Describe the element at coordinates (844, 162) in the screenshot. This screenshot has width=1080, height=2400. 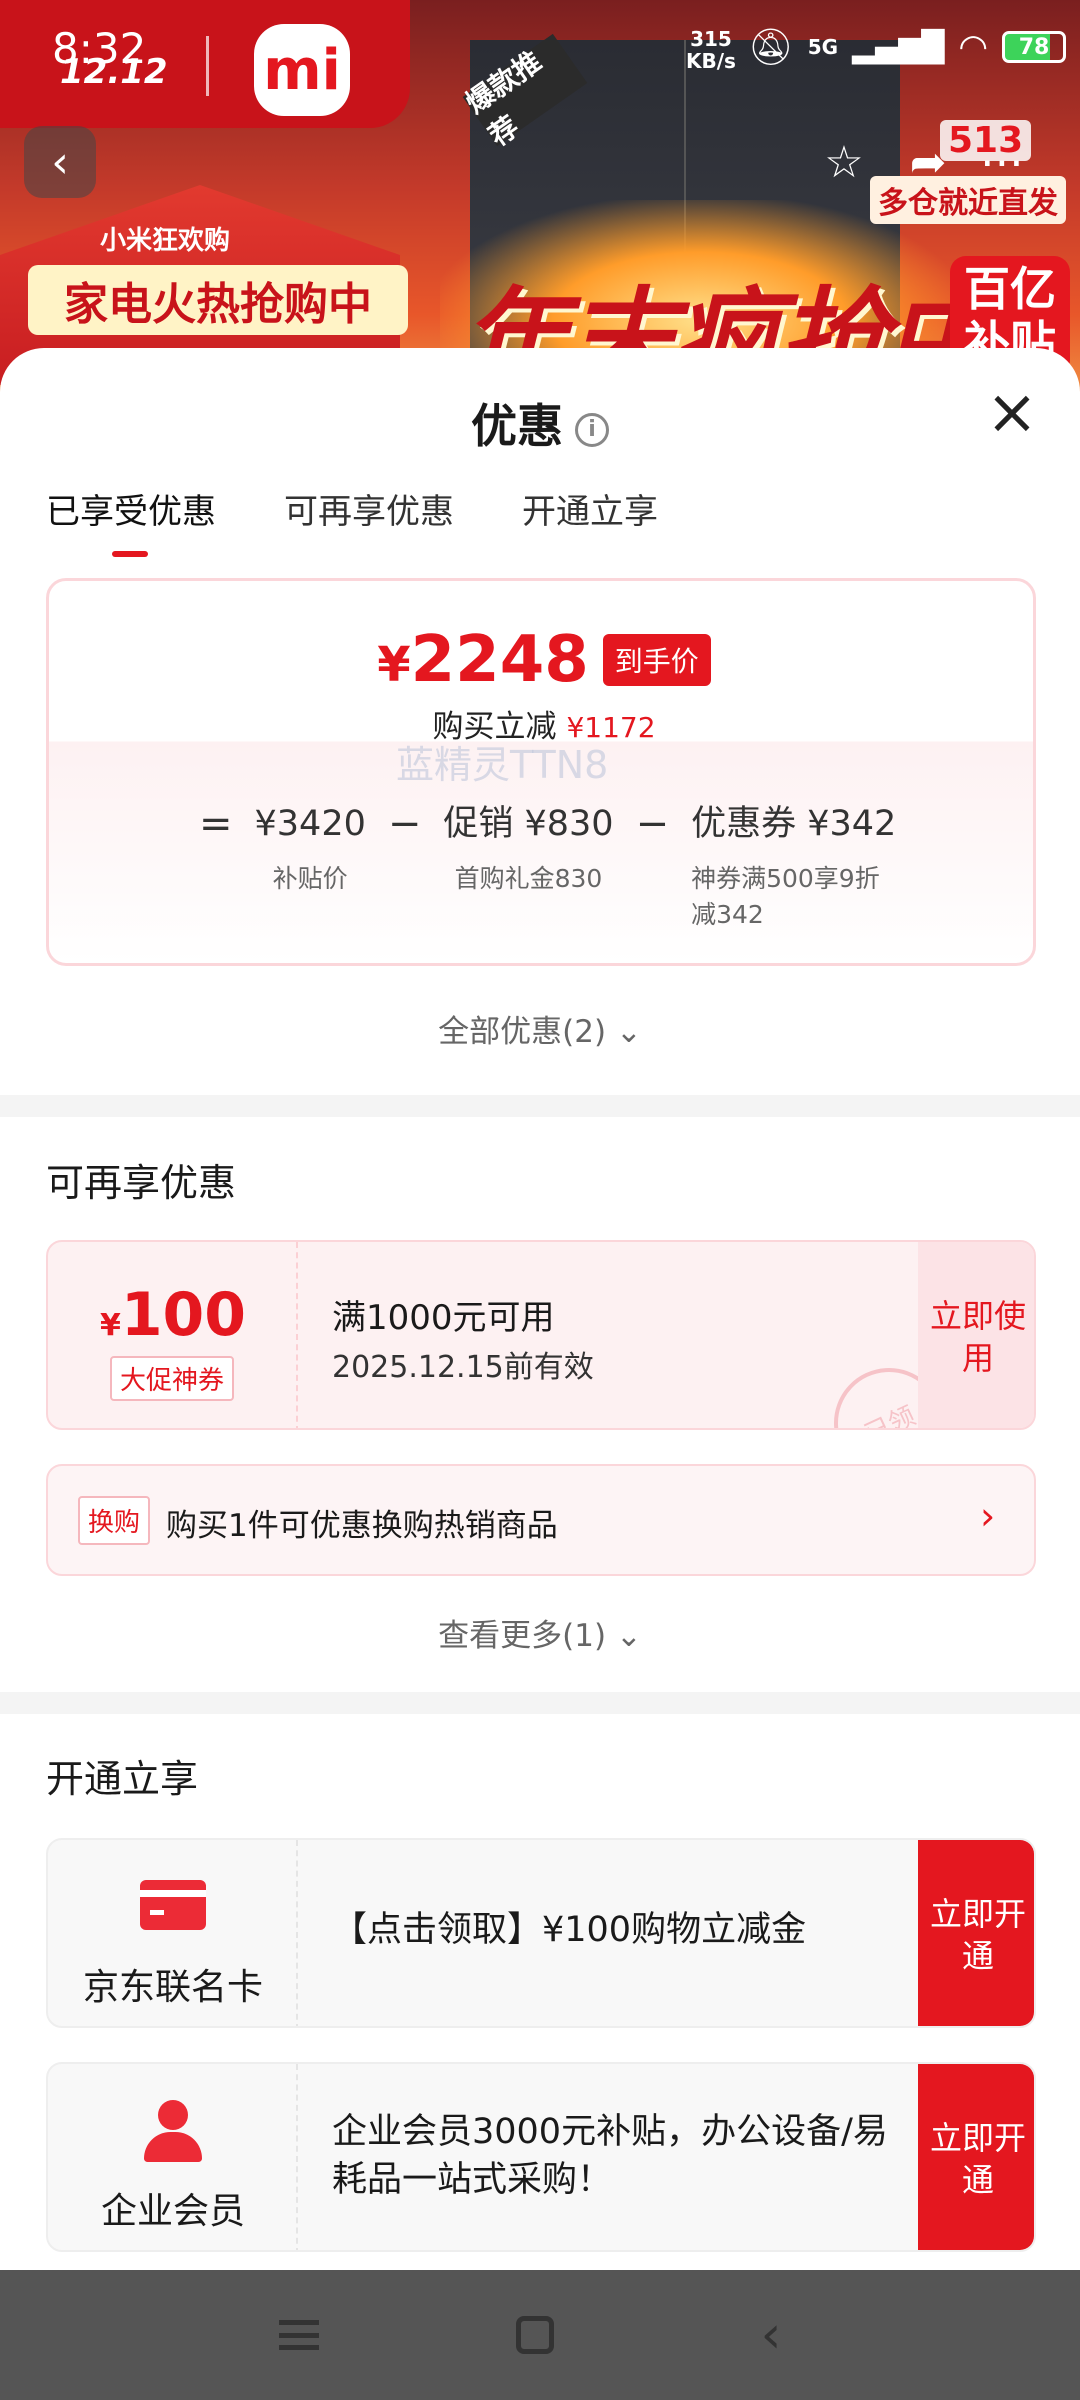
I see `star-icon: ☆` at that location.